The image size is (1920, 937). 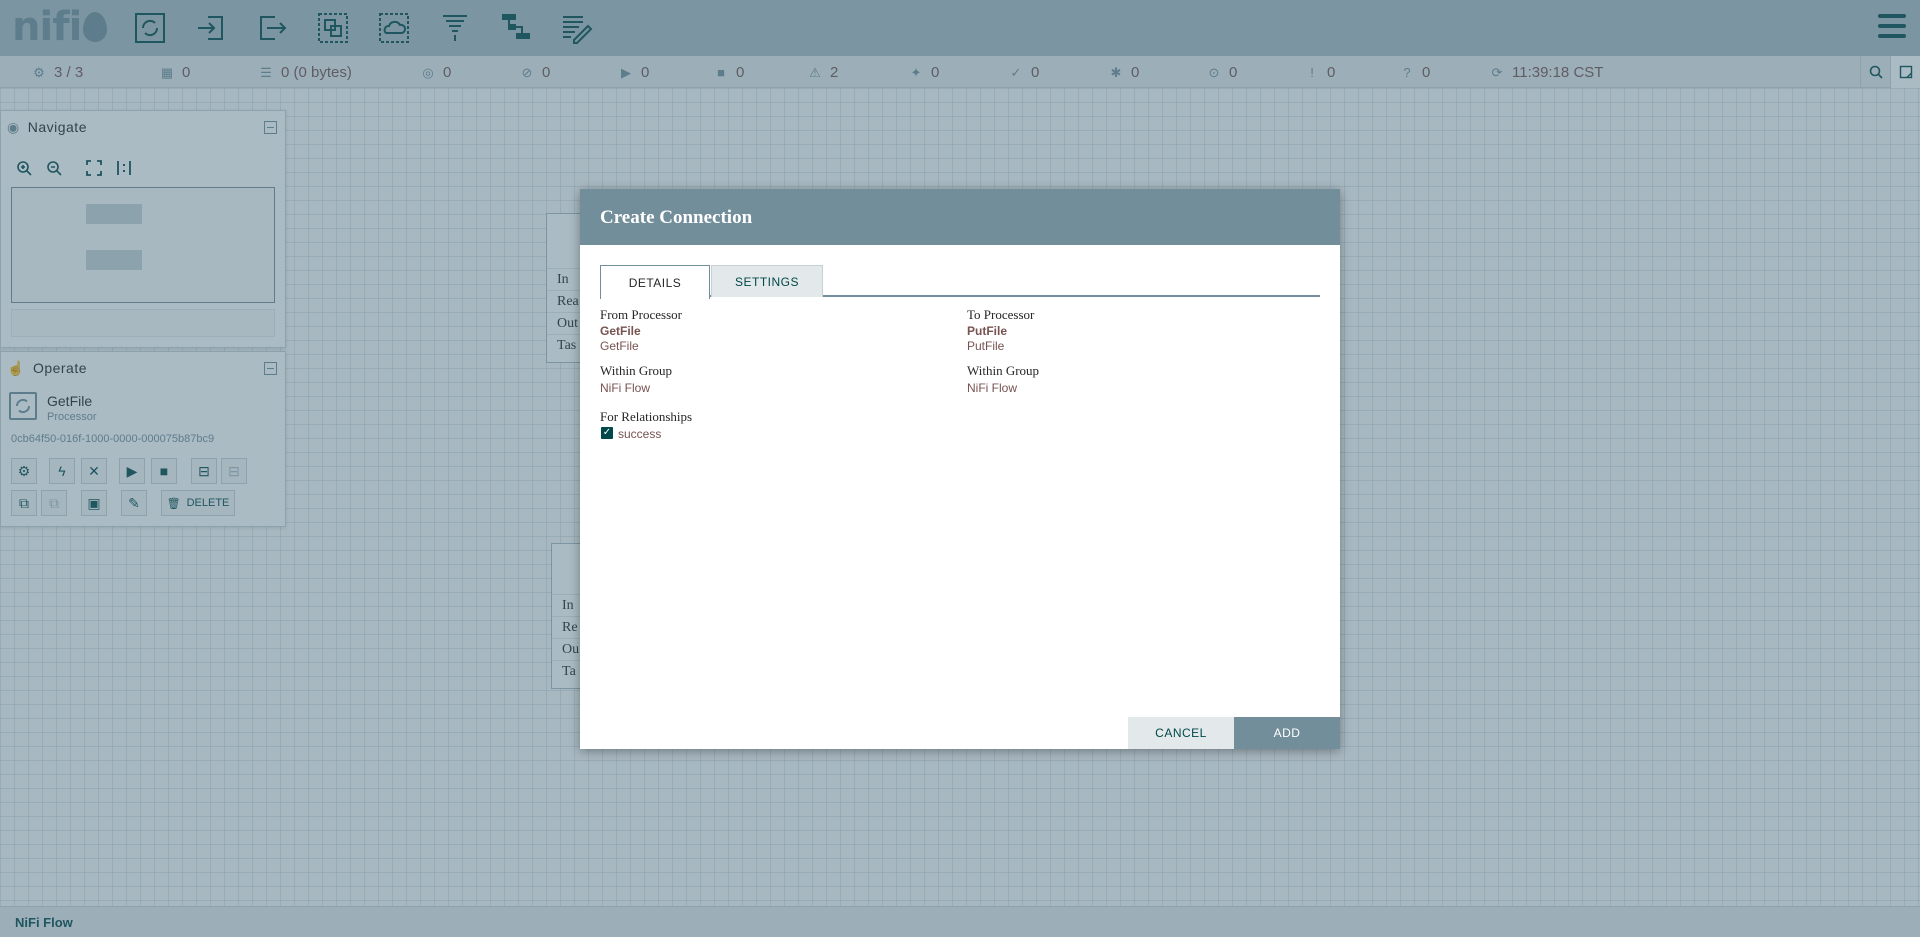 What do you see at coordinates (607, 433) in the screenshot?
I see `success-checkbox: ✓` at bounding box center [607, 433].